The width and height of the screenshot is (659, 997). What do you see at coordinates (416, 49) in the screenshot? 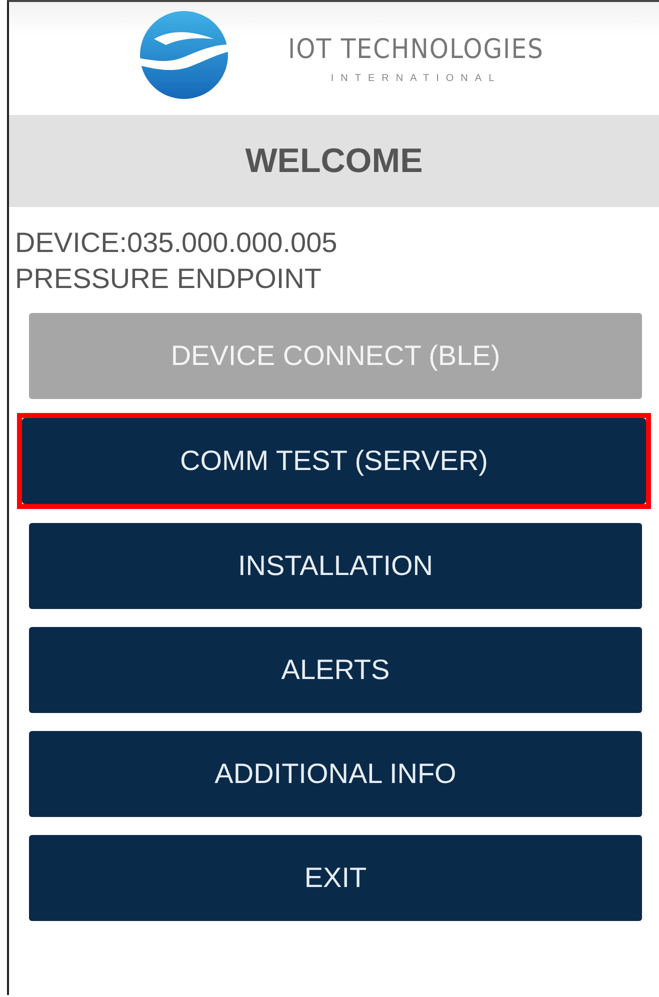
I see `brand-name: IOT TECHNOLOGIES` at bounding box center [416, 49].